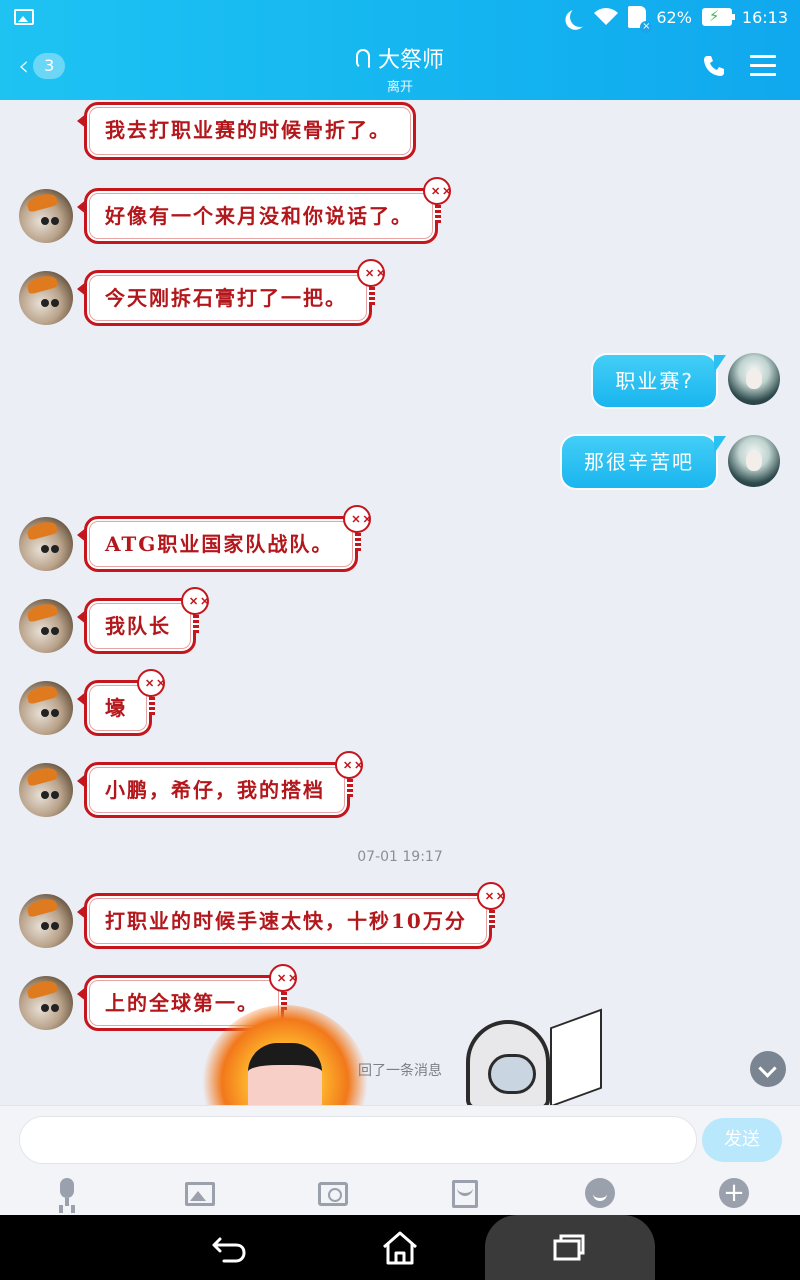 This screenshot has height=1280, width=800. What do you see at coordinates (714, 66) in the screenshot?
I see `phone-icon` at bounding box center [714, 66].